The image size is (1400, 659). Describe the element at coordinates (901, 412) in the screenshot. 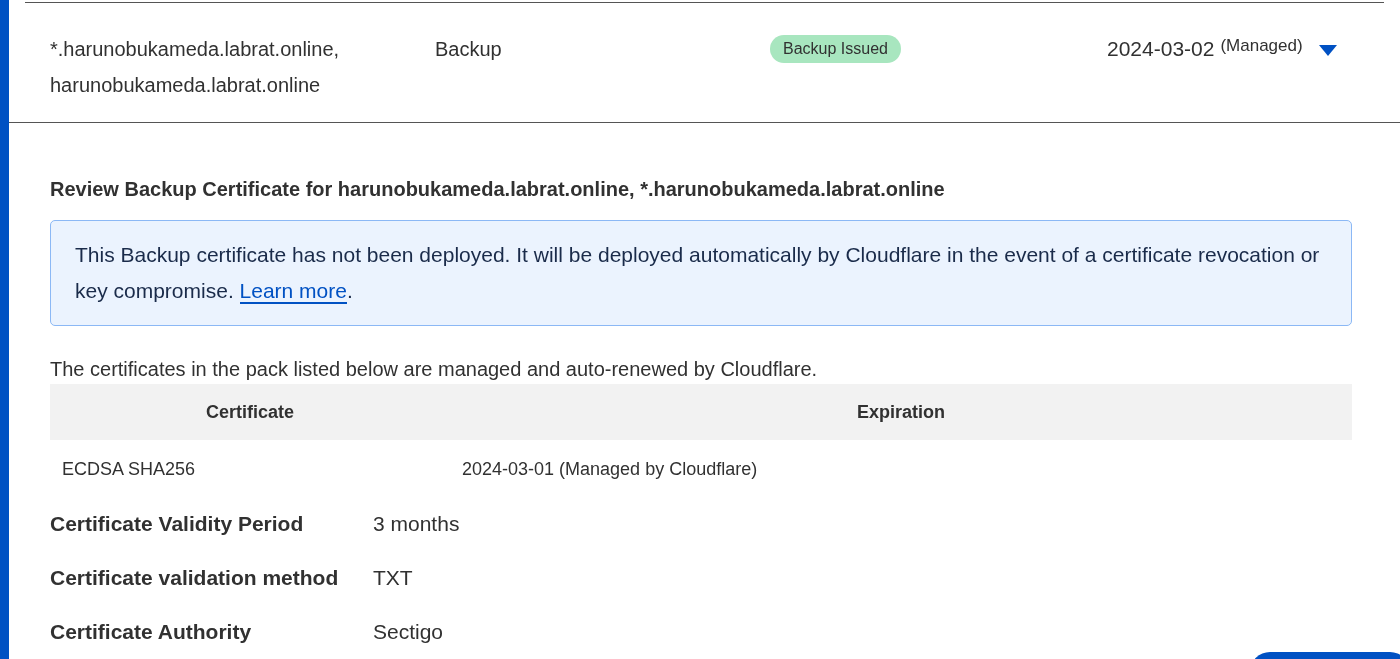

I see `column-header: Expiration` at that location.